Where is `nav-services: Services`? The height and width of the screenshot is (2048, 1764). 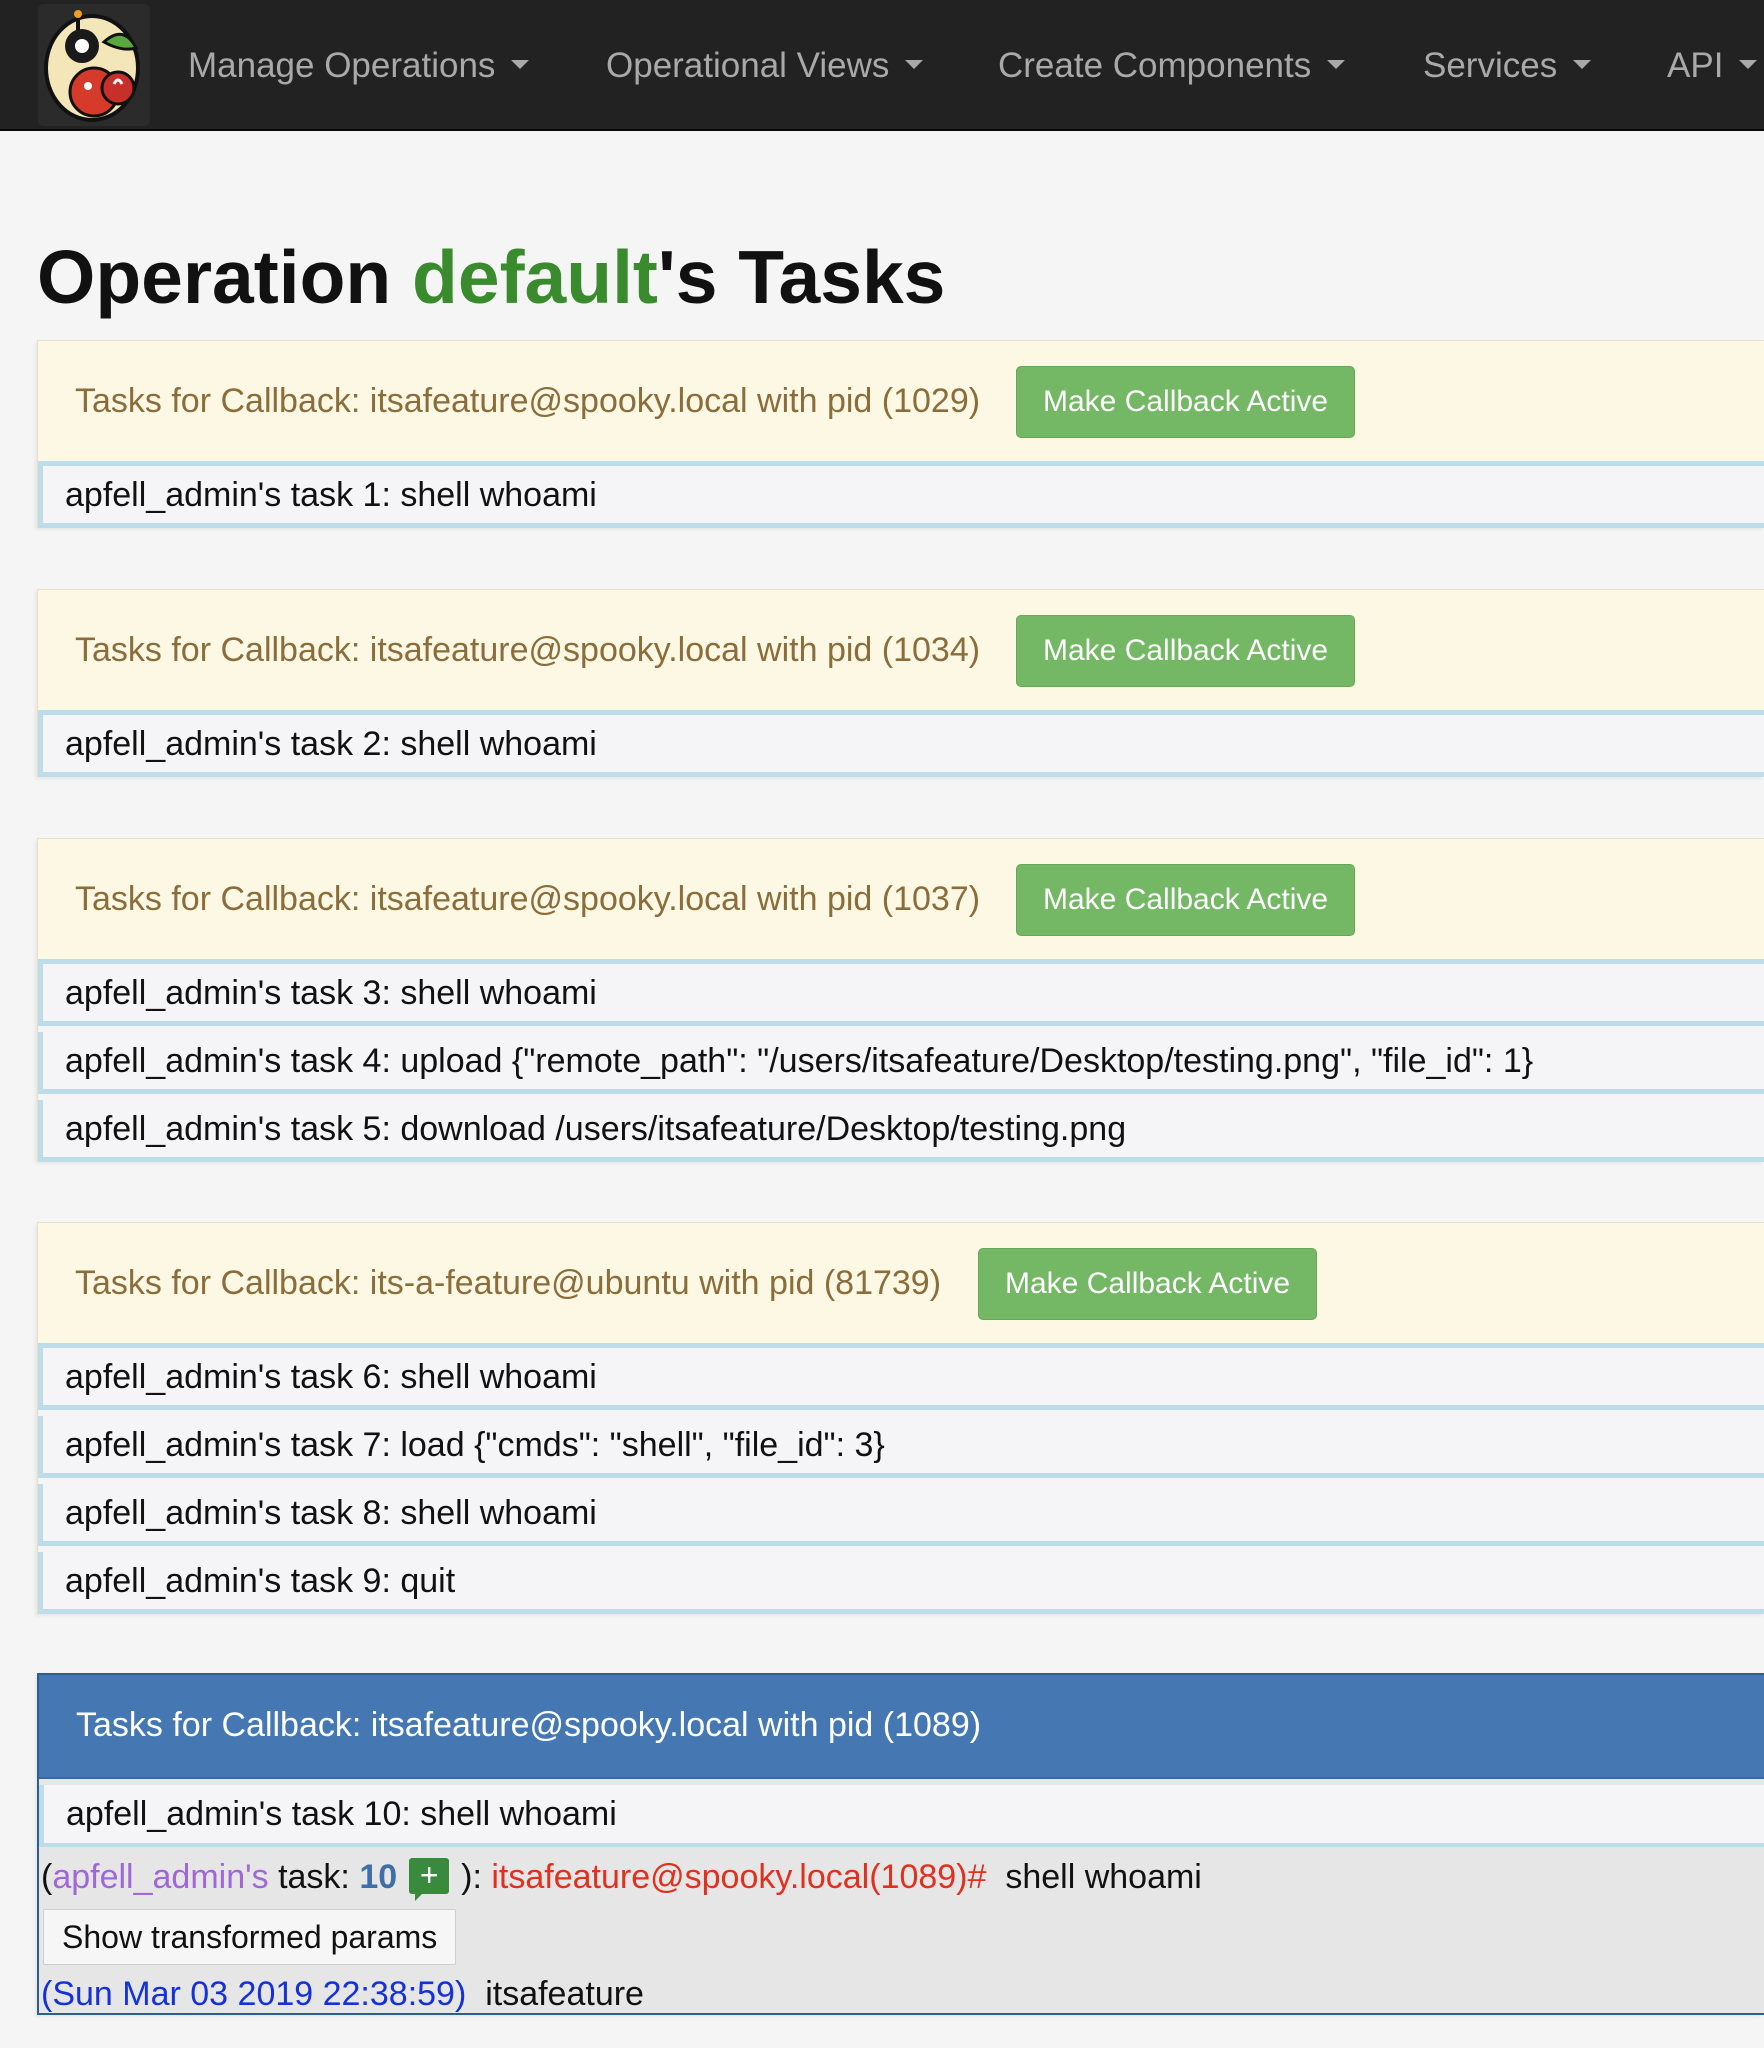 nav-services: Services is located at coordinates (1507, 65).